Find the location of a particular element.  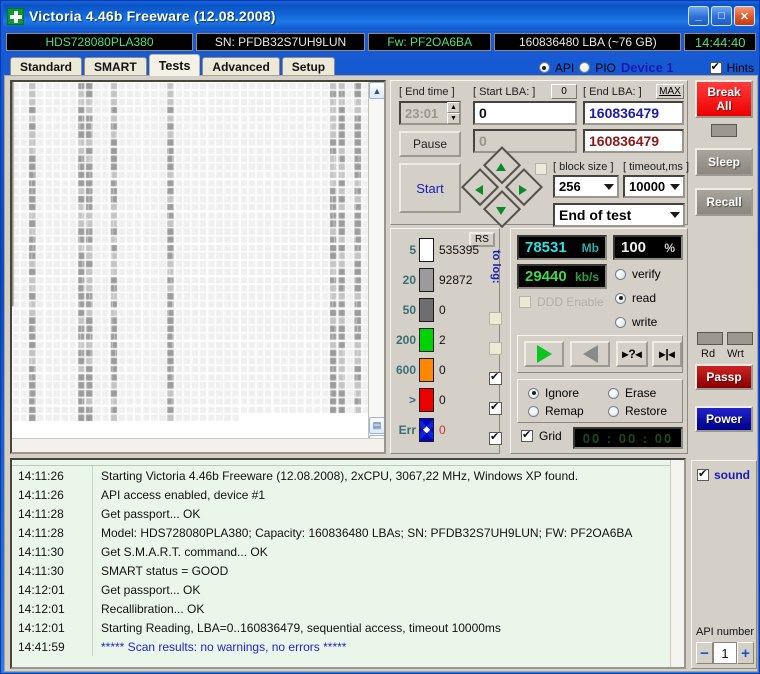

api-radio is located at coordinates (544, 67).